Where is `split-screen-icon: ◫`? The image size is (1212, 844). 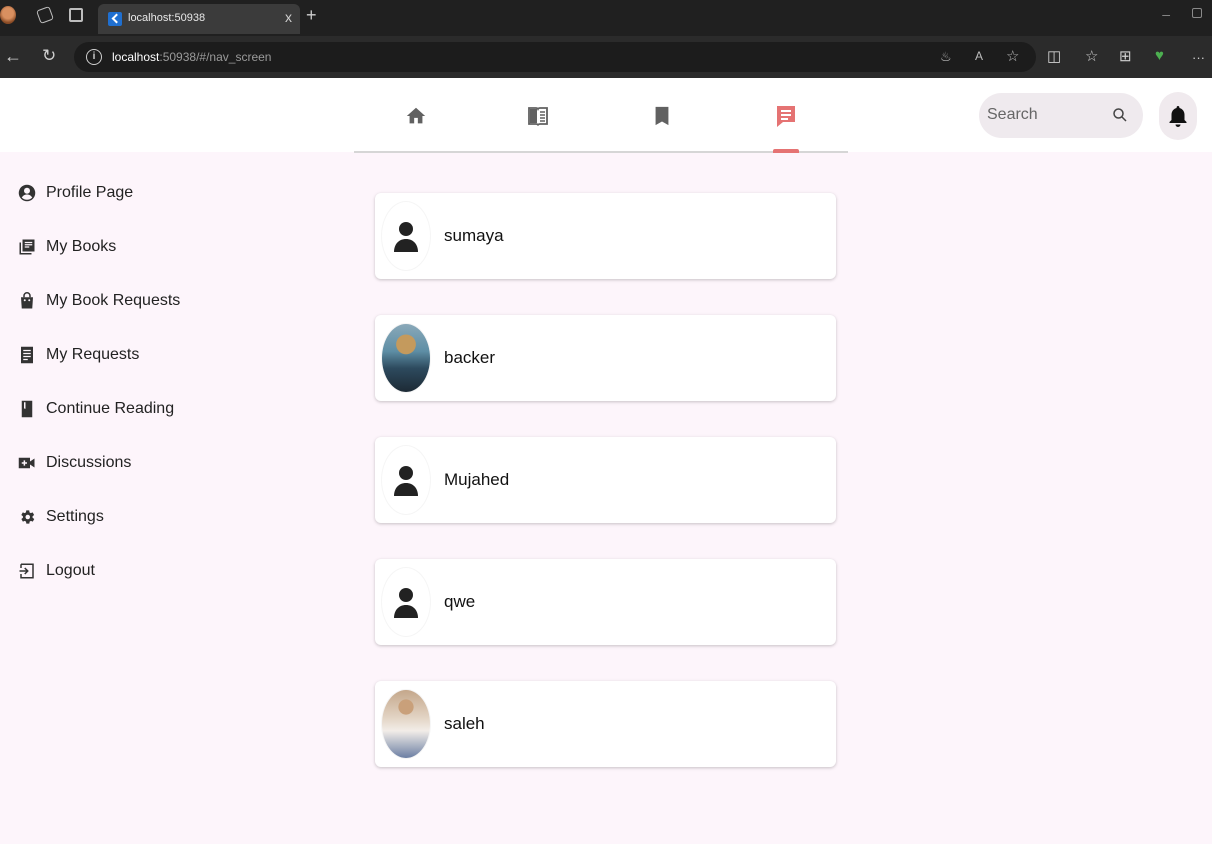 split-screen-icon: ◫ is located at coordinates (1054, 56).